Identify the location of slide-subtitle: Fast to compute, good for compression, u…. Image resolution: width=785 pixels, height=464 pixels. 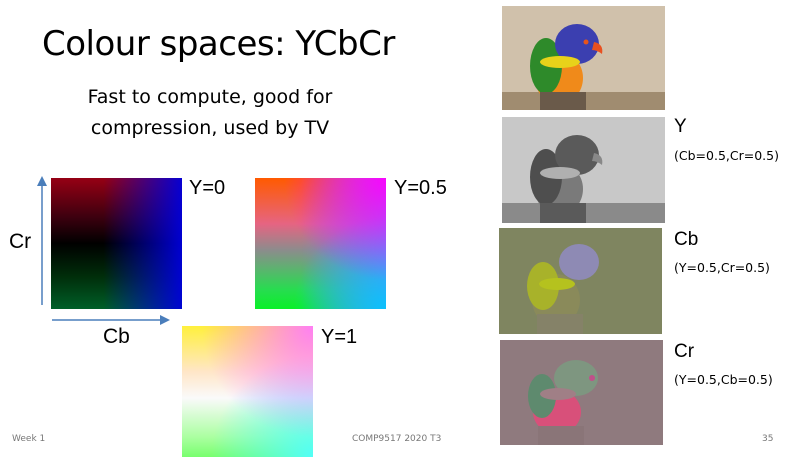
(210, 113).